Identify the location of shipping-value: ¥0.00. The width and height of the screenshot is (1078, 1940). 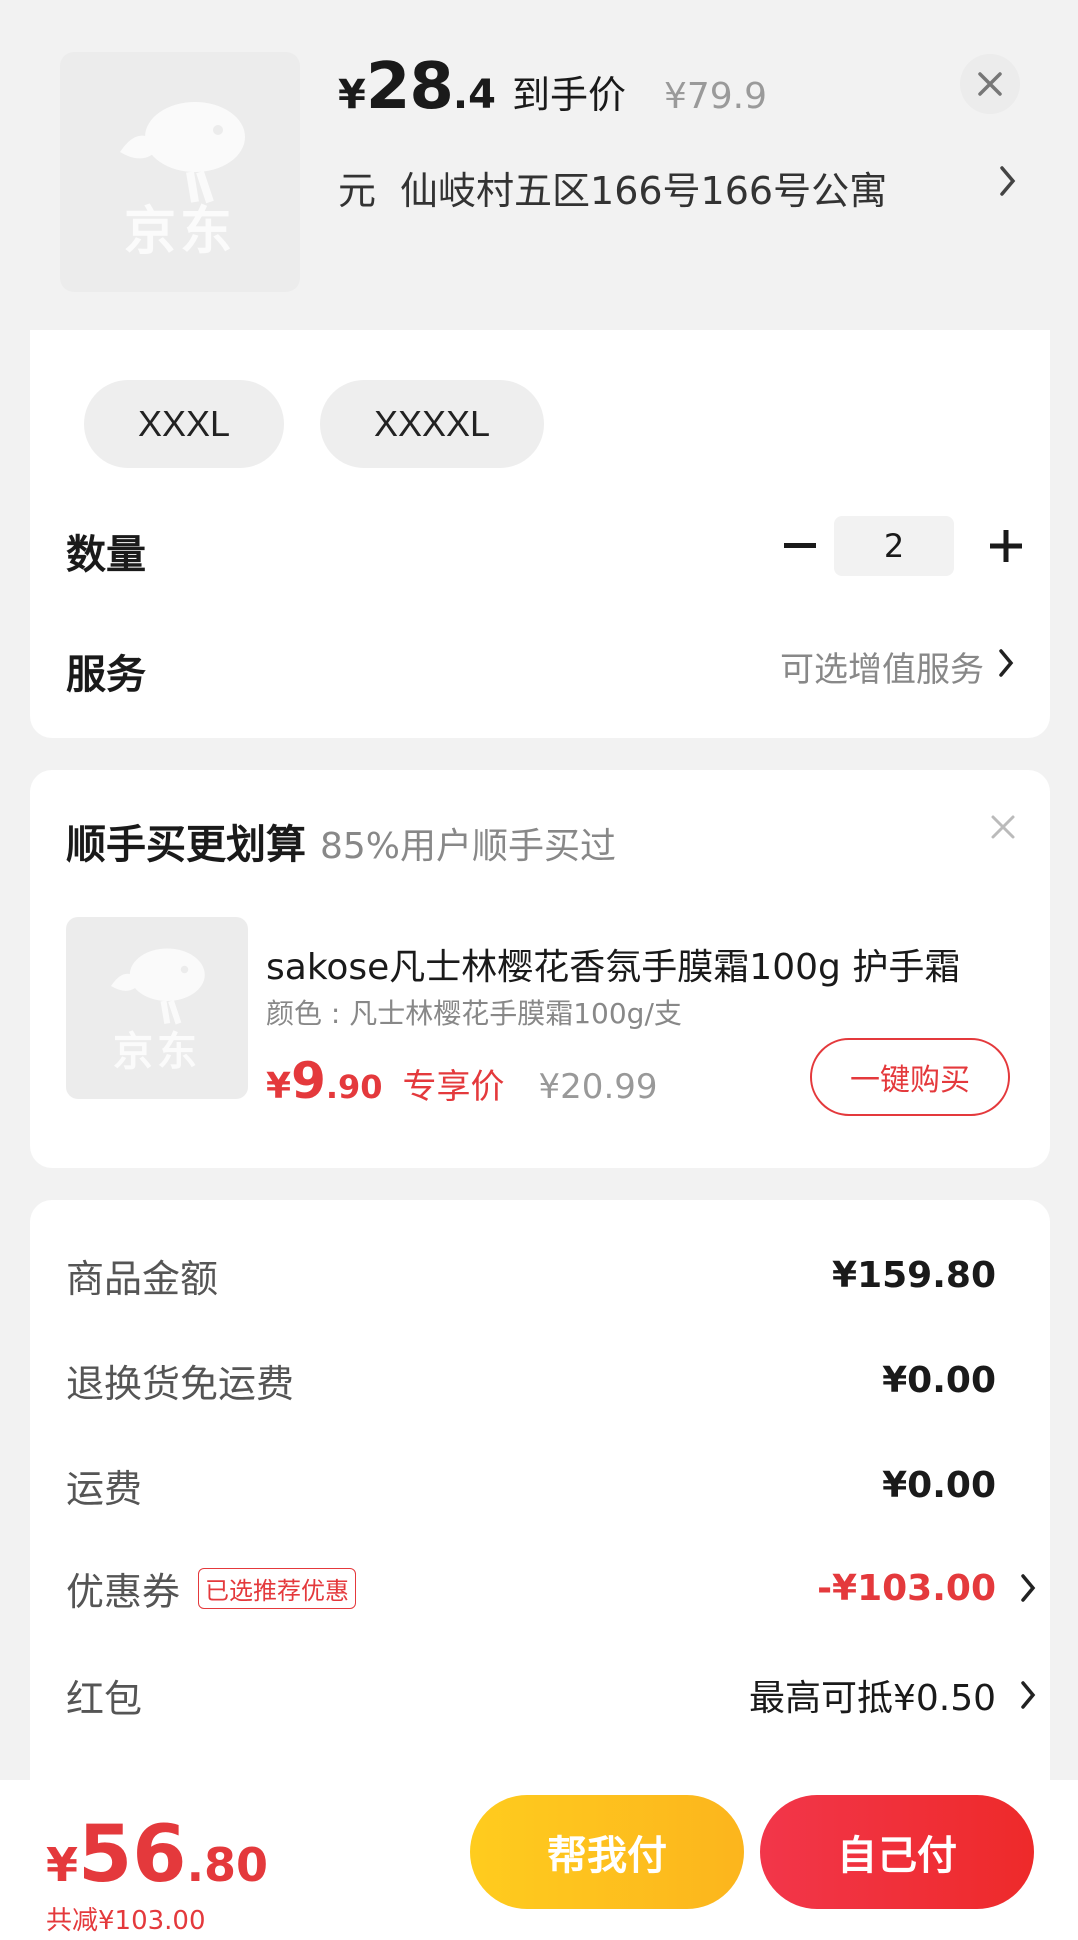
(939, 1485).